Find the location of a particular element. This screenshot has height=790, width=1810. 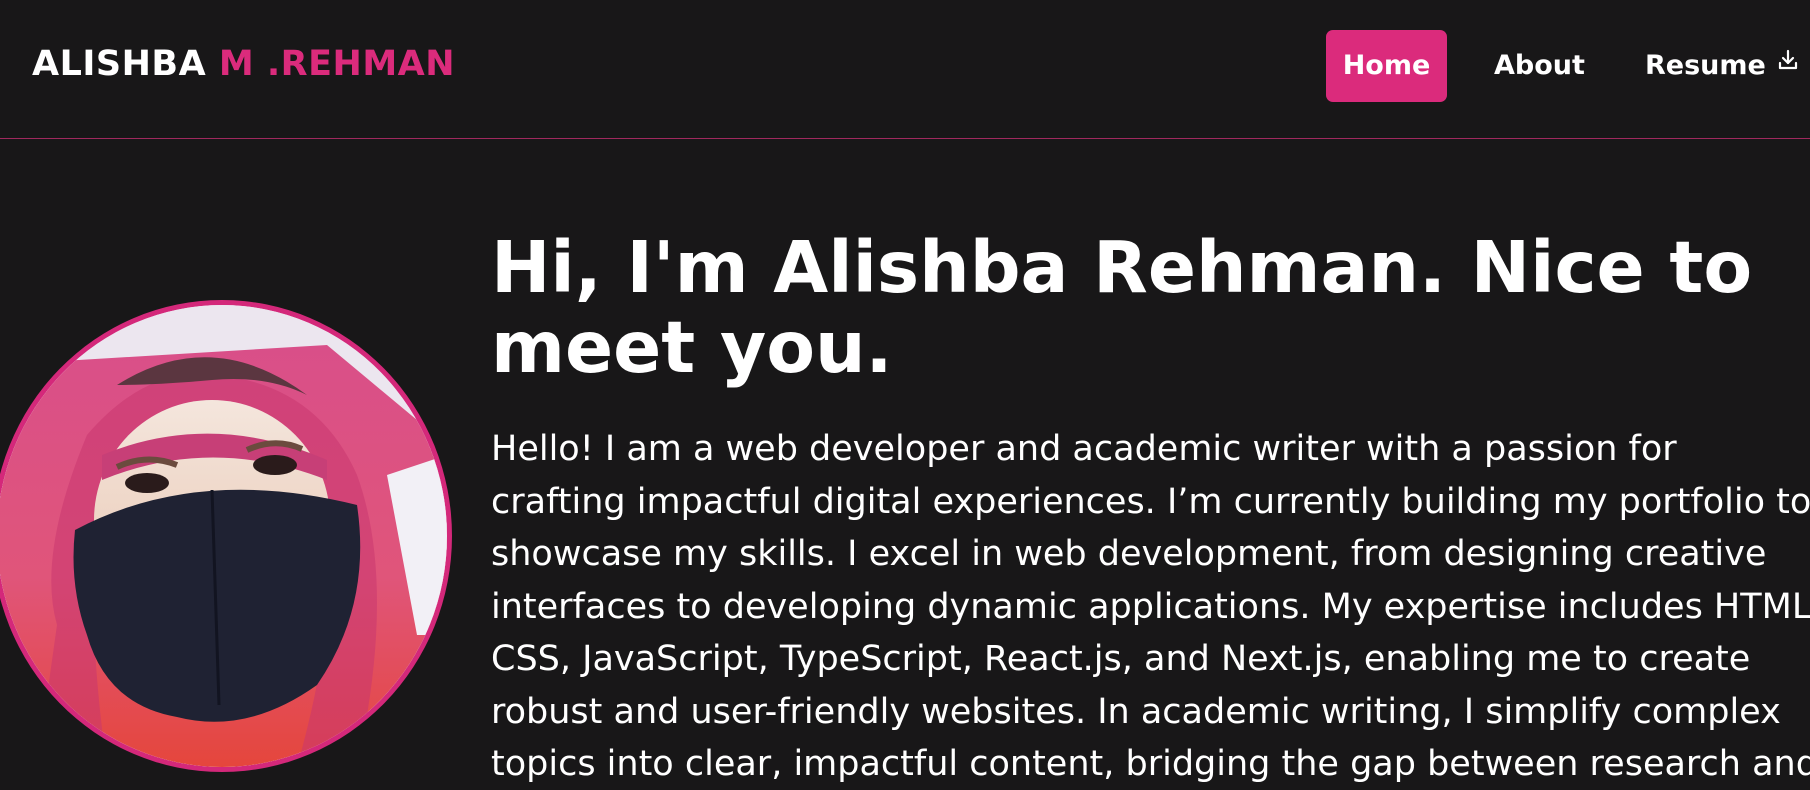

brand-first-name: ALISHBA is located at coordinates (119, 64).